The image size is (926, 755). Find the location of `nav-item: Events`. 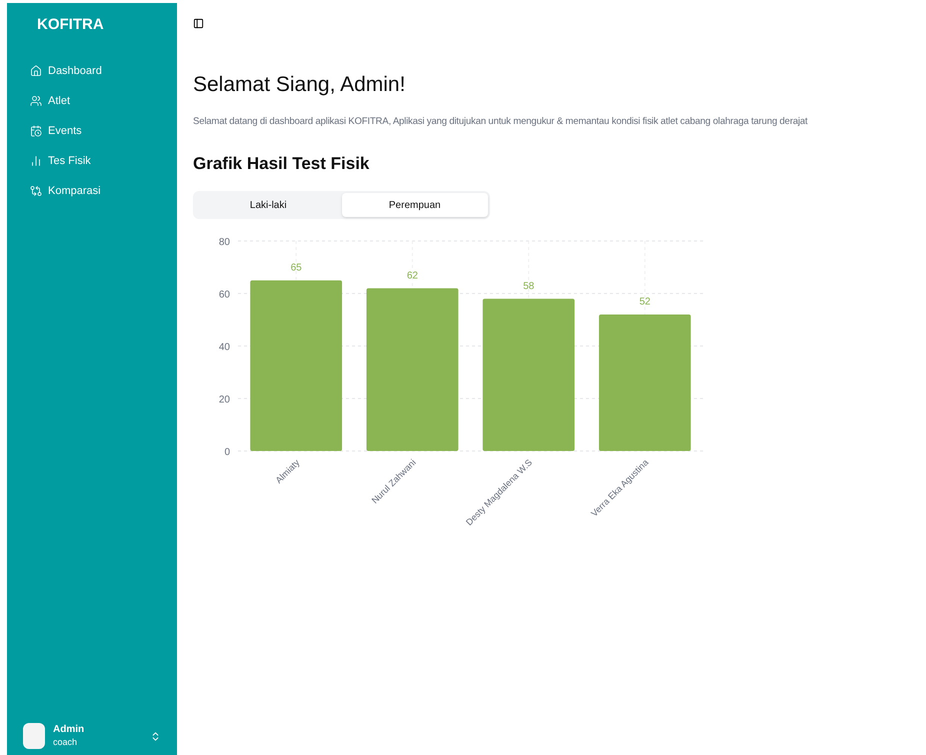

nav-item: Events is located at coordinates (92, 131).